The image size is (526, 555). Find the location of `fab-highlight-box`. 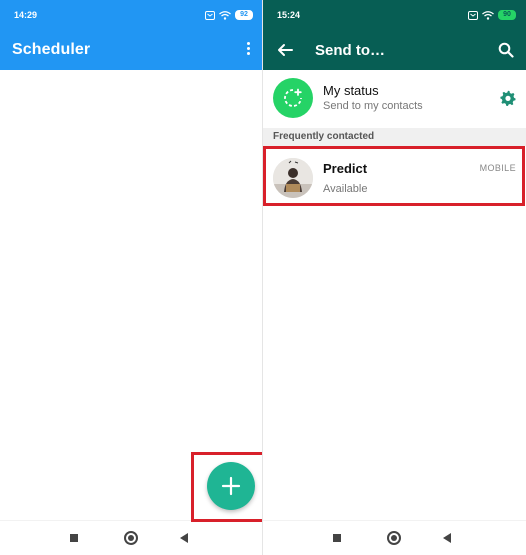

fab-highlight-box is located at coordinates (229, 487).